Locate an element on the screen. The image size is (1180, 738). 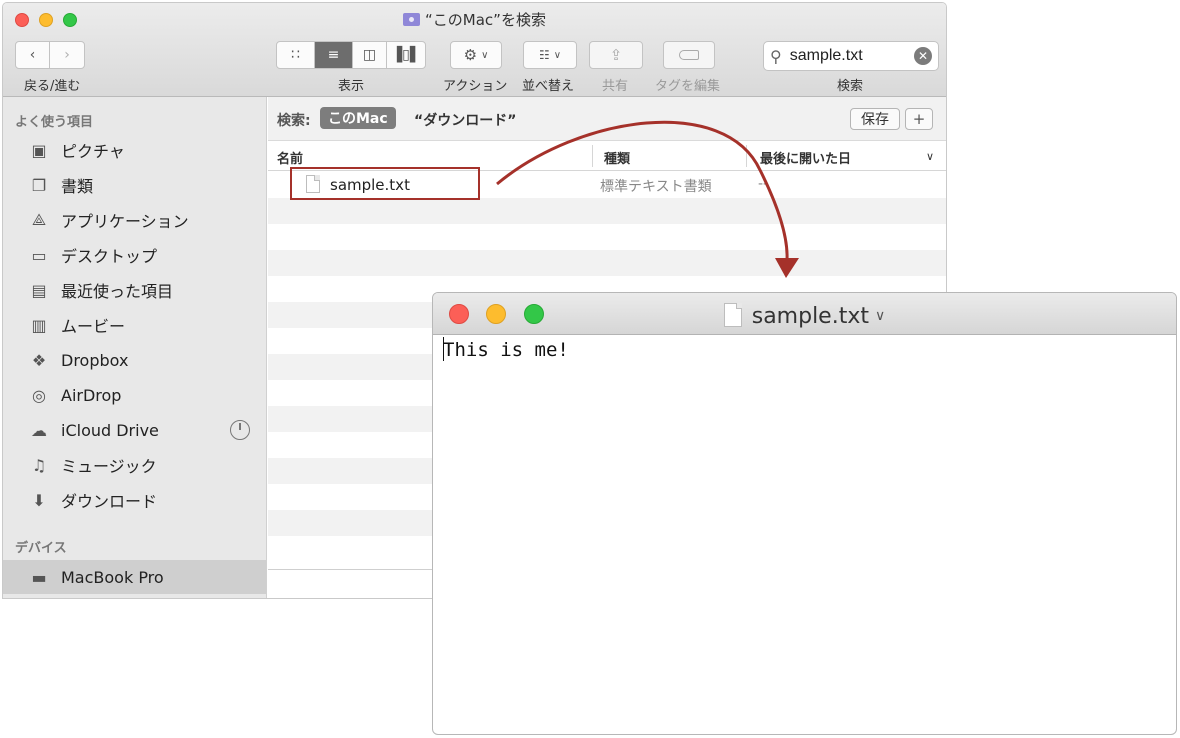
action-label: アクション is located at coordinates (475, 86).